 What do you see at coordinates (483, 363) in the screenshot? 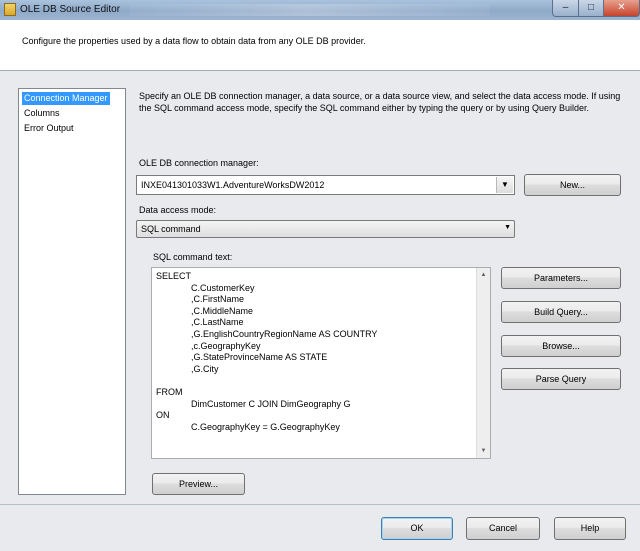
I see `vertical-scrollbar: ▲ ▼` at bounding box center [483, 363].